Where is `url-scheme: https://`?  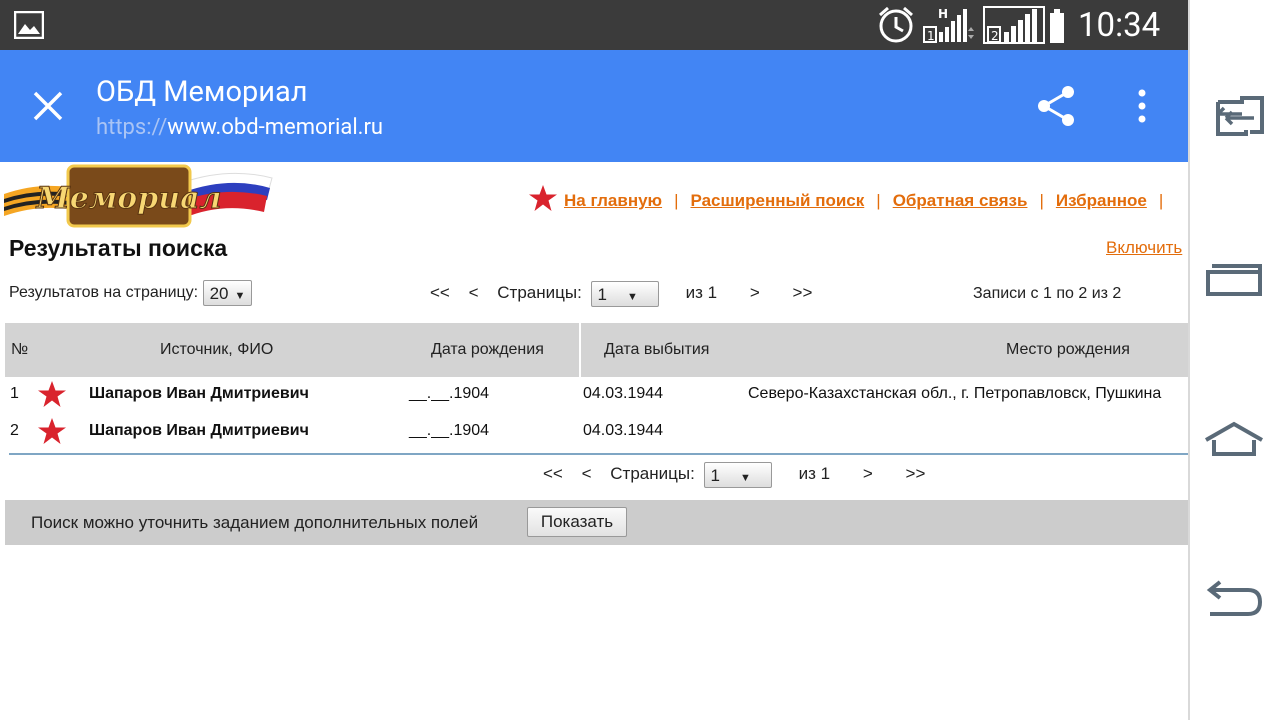 url-scheme: https:// is located at coordinates (132, 127).